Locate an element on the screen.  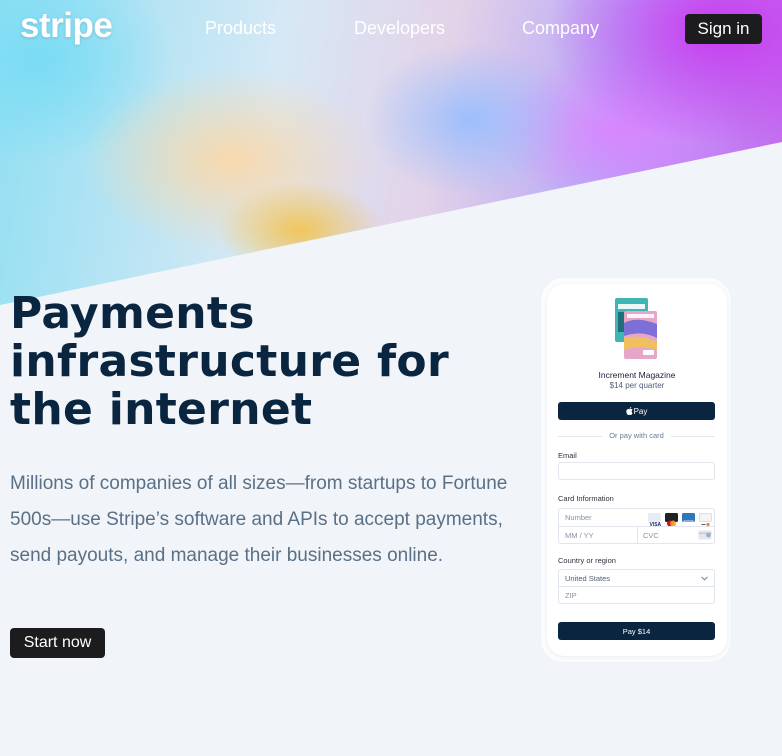
card-information-group: Number VISA MM / YY CVC is located at coordinates (636, 526).